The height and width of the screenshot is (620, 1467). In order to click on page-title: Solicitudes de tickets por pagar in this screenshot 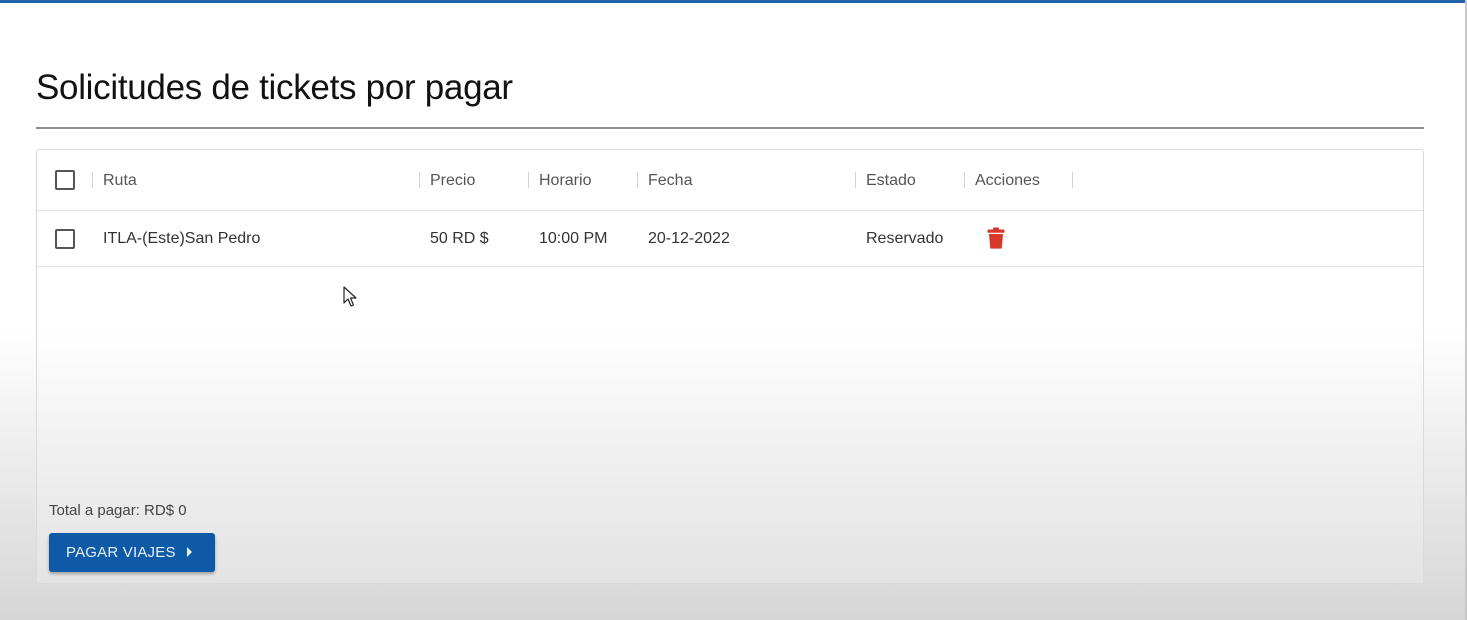, I will do `click(274, 87)`.